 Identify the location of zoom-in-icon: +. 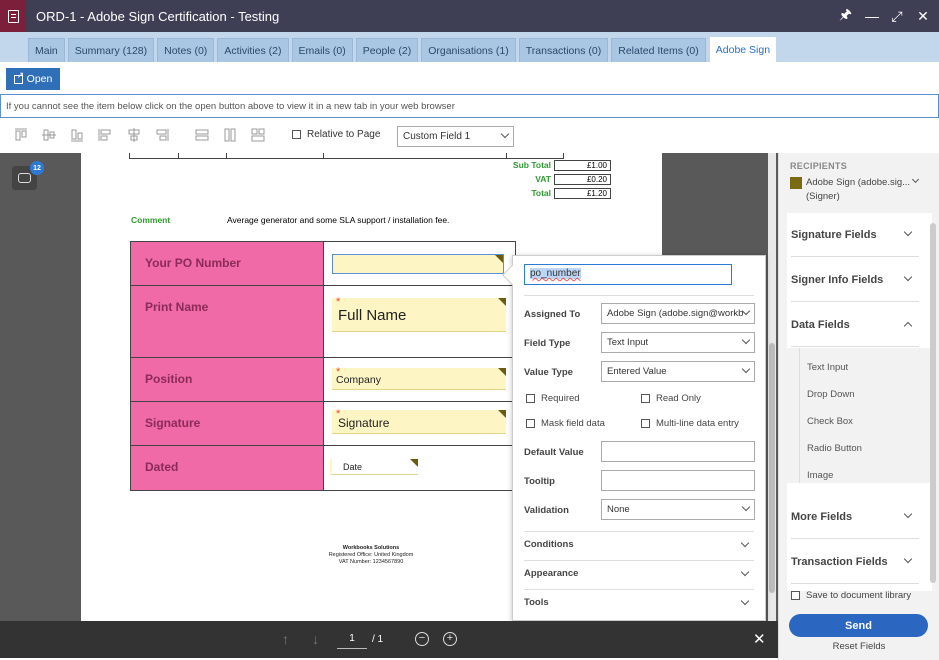
(450, 639).